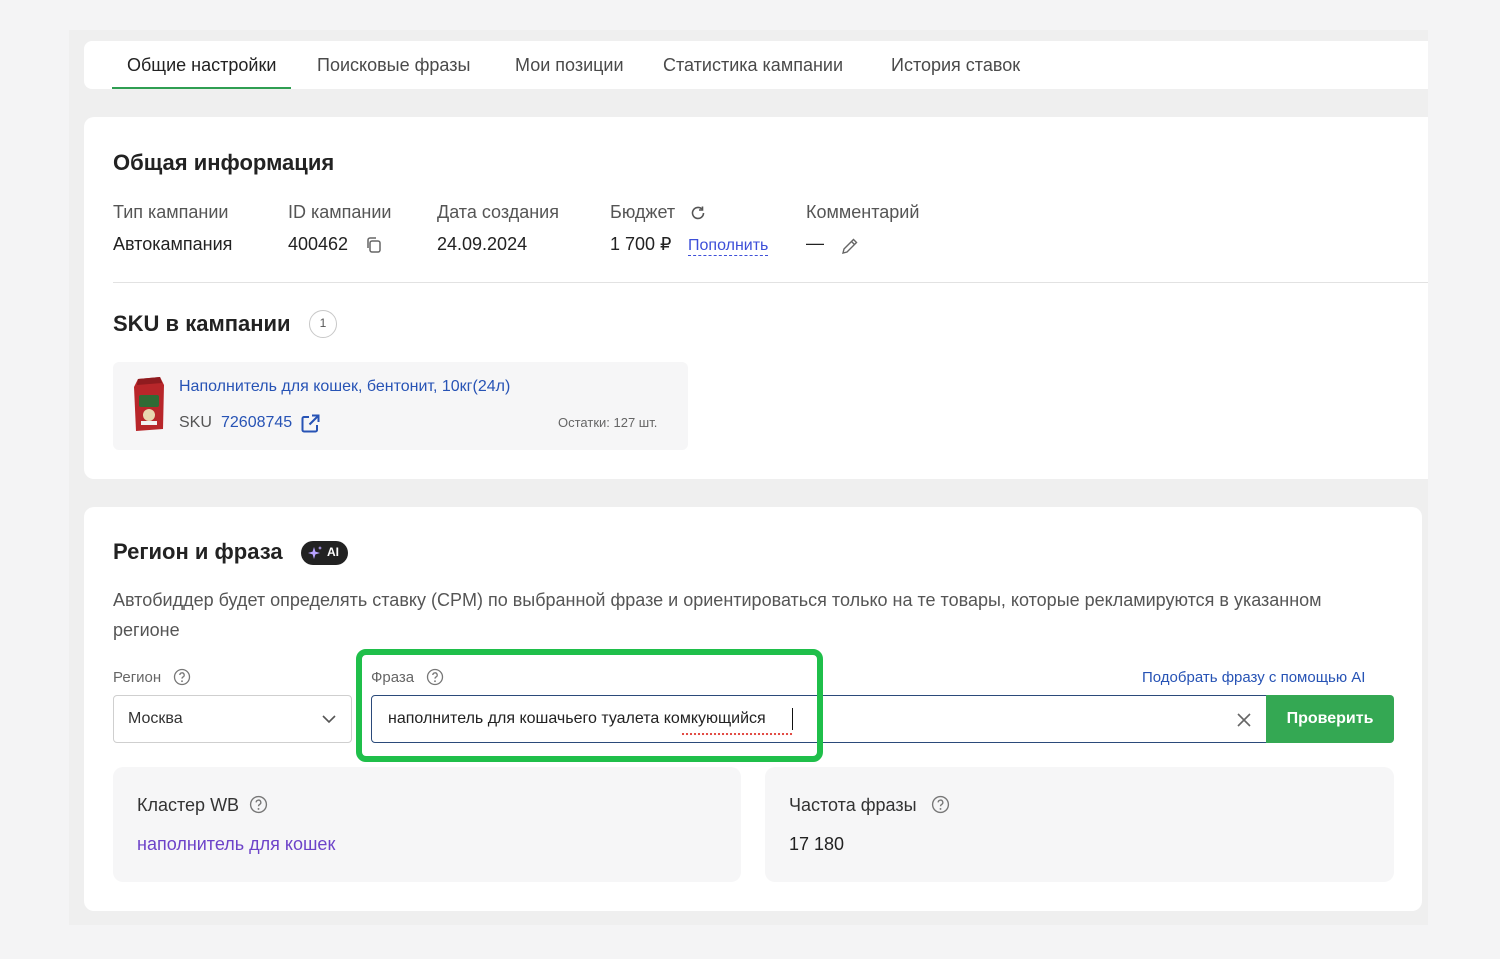 The image size is (1500, 959). I want to click on tab-bid-history: История ставок, so click(955, 65).